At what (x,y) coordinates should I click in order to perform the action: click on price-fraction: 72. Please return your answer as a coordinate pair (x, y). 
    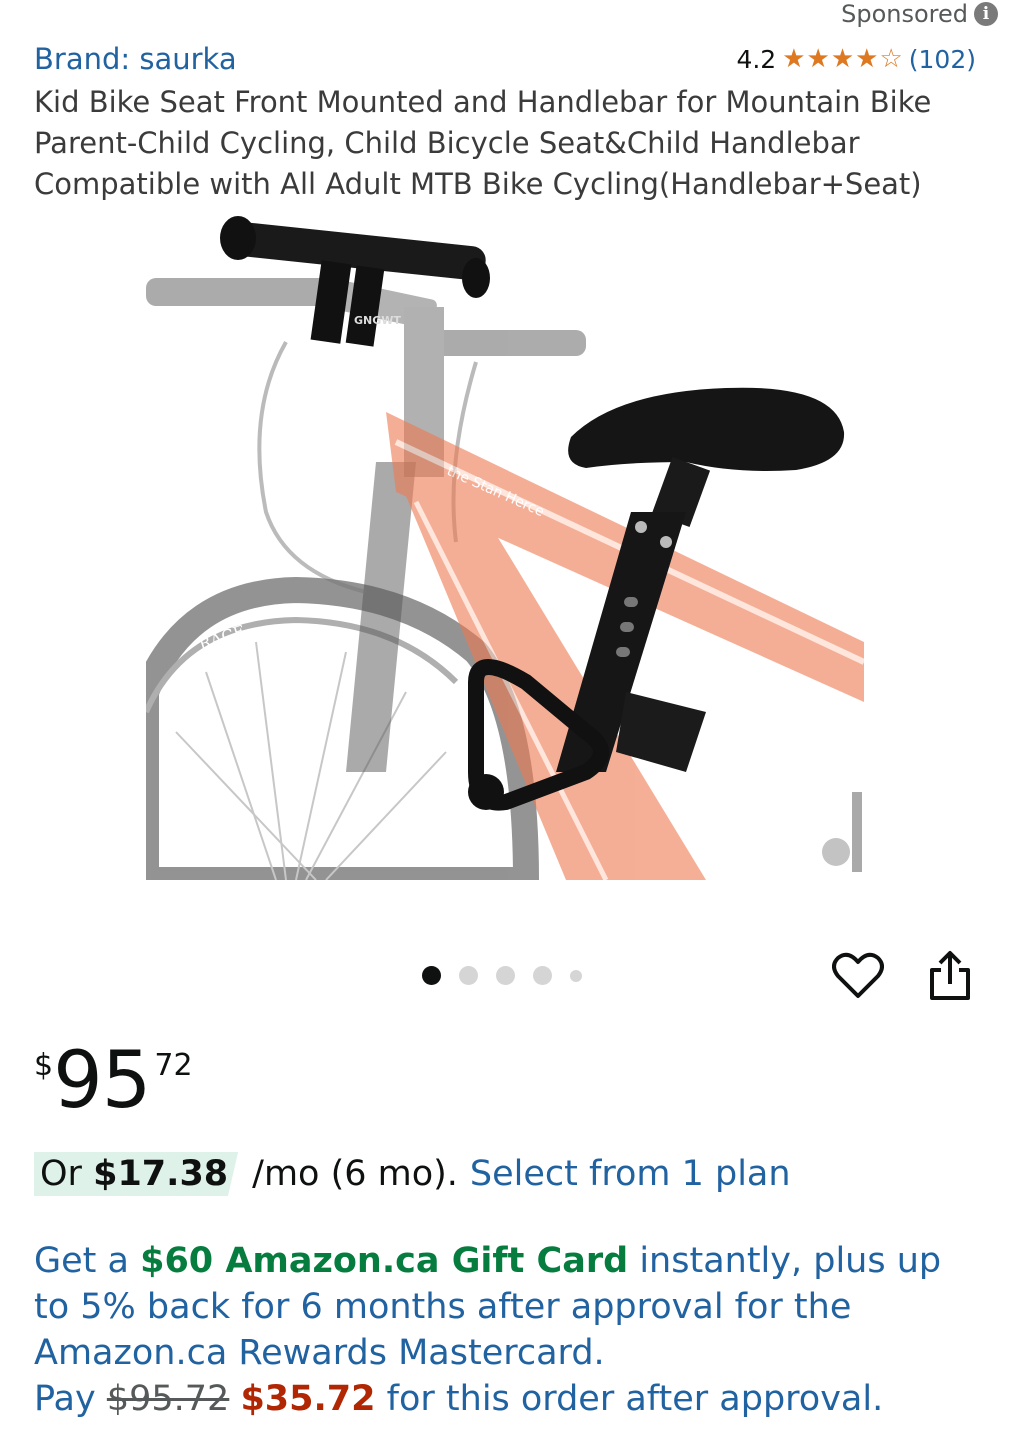
    Looking at the image, I should click on (173, 1065).